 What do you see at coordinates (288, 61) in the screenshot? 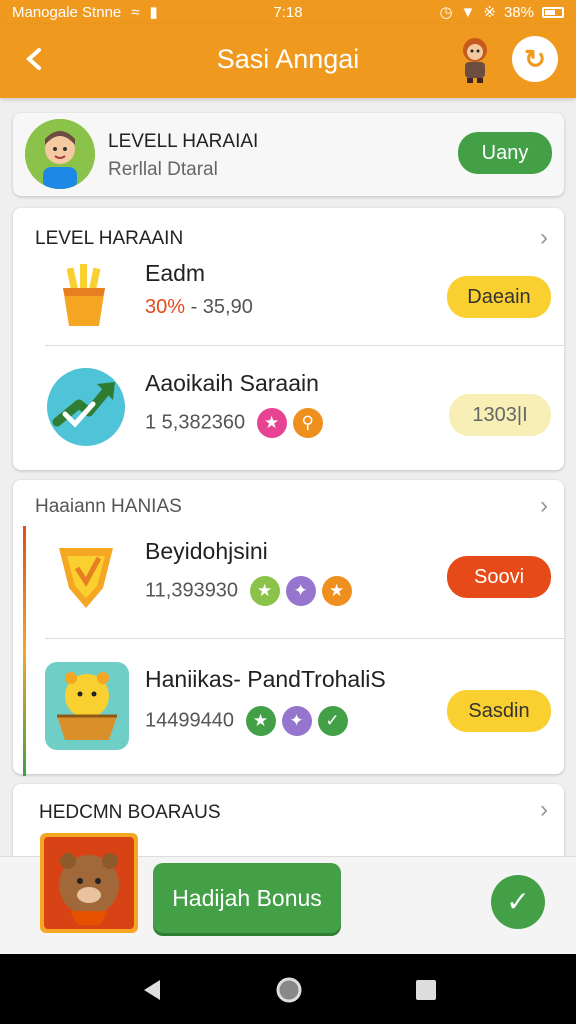
I see `app-bar: Sasi Anngai ↻` at bounding box center [288, 61].